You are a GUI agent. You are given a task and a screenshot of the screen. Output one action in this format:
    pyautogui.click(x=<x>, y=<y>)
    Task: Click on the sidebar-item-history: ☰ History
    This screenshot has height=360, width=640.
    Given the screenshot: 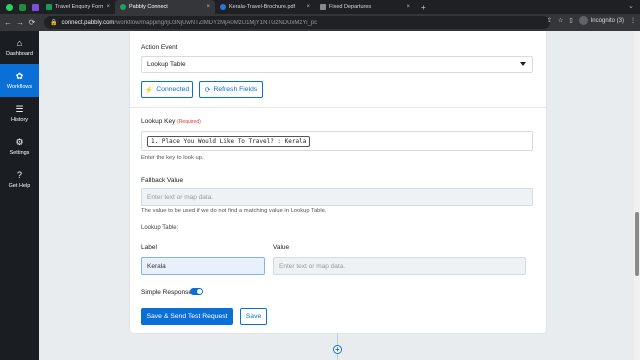 What is the action you would take?
    pyautogui.click(x=19, y=113)
    